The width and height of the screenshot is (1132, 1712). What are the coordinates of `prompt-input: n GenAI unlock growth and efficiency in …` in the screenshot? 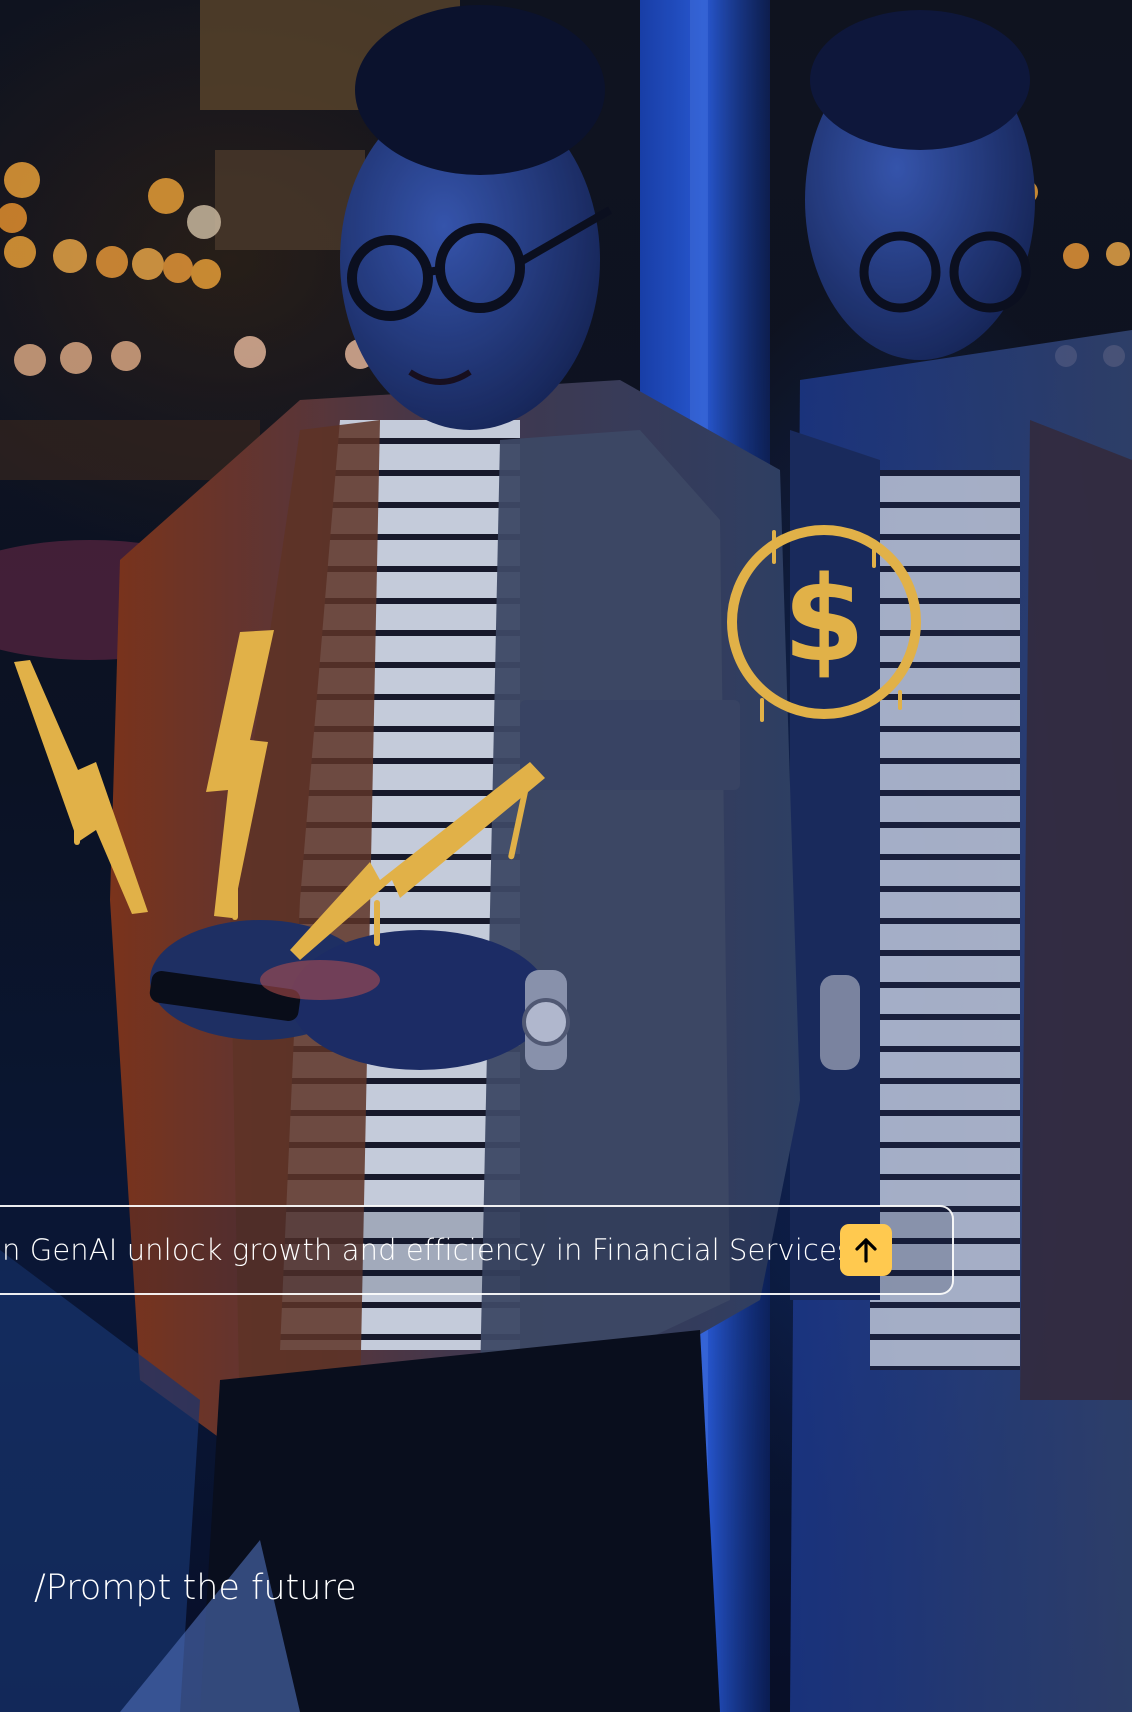 It's located at (477, 1250).